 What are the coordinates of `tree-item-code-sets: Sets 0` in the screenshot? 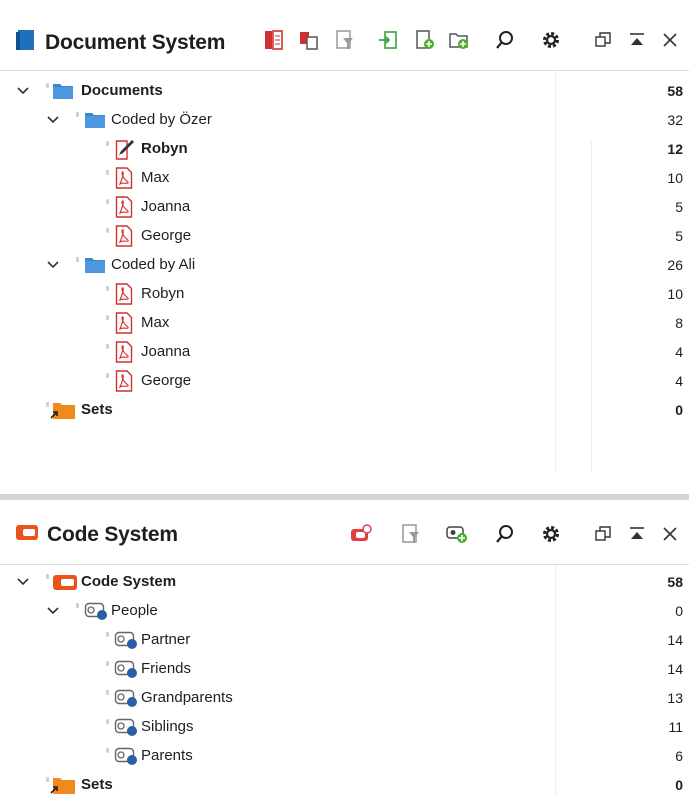 It's located at (344, 784).